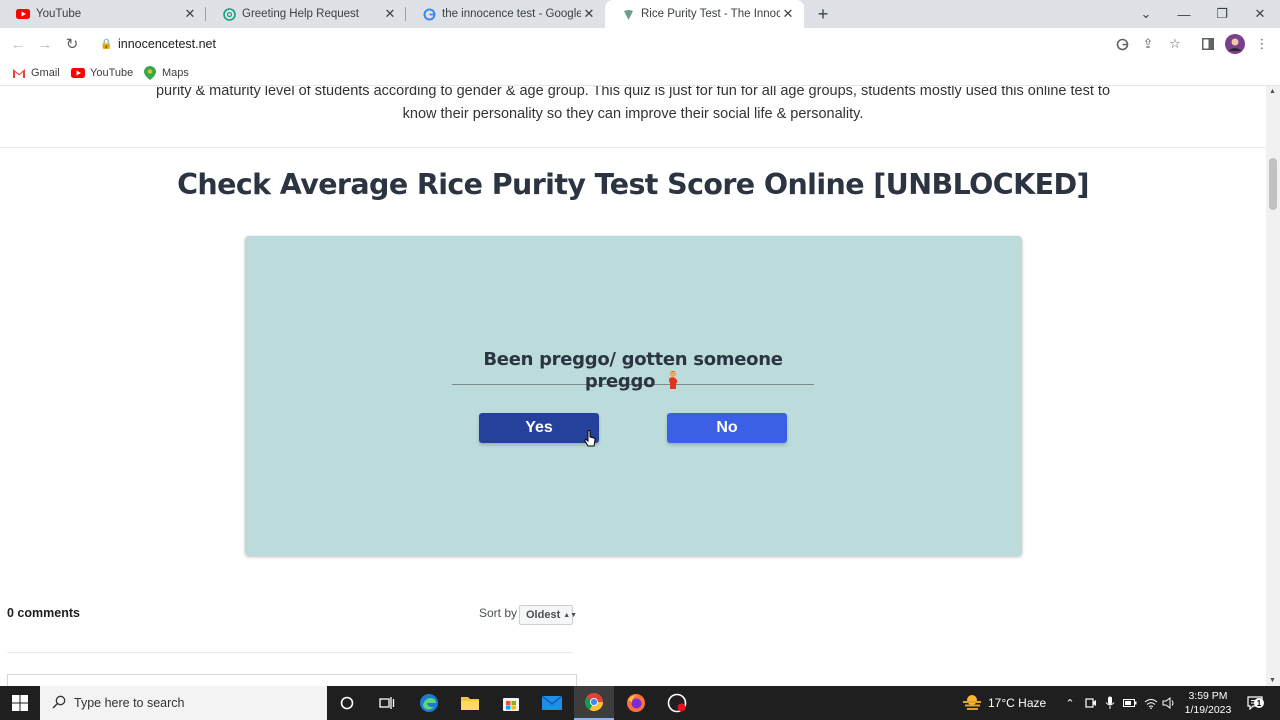 The image size is (1280, 720). Describe the element at coordinates (677, 703) in the screenshot. I see `screen-recorder-icon` at that location.